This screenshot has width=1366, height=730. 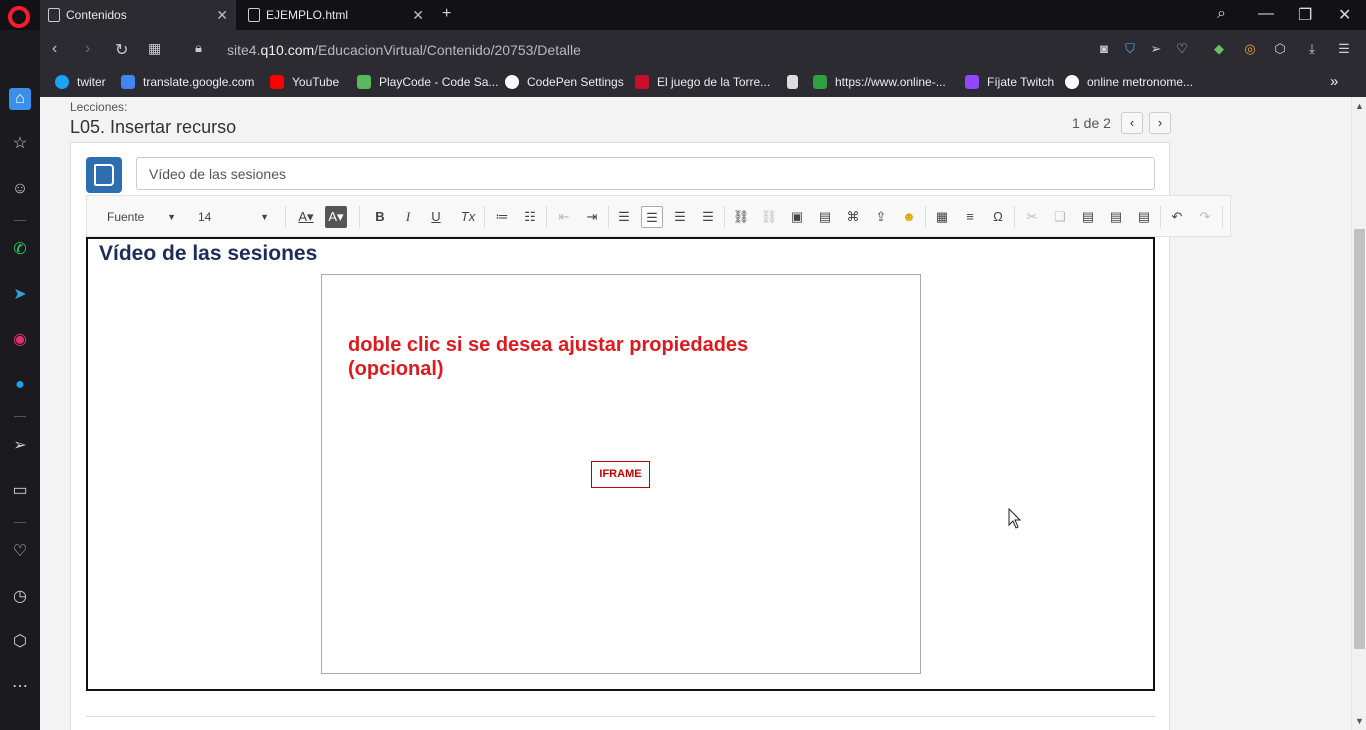 I want to click on special-char-icon: Ω, so click(x=998, y=217).